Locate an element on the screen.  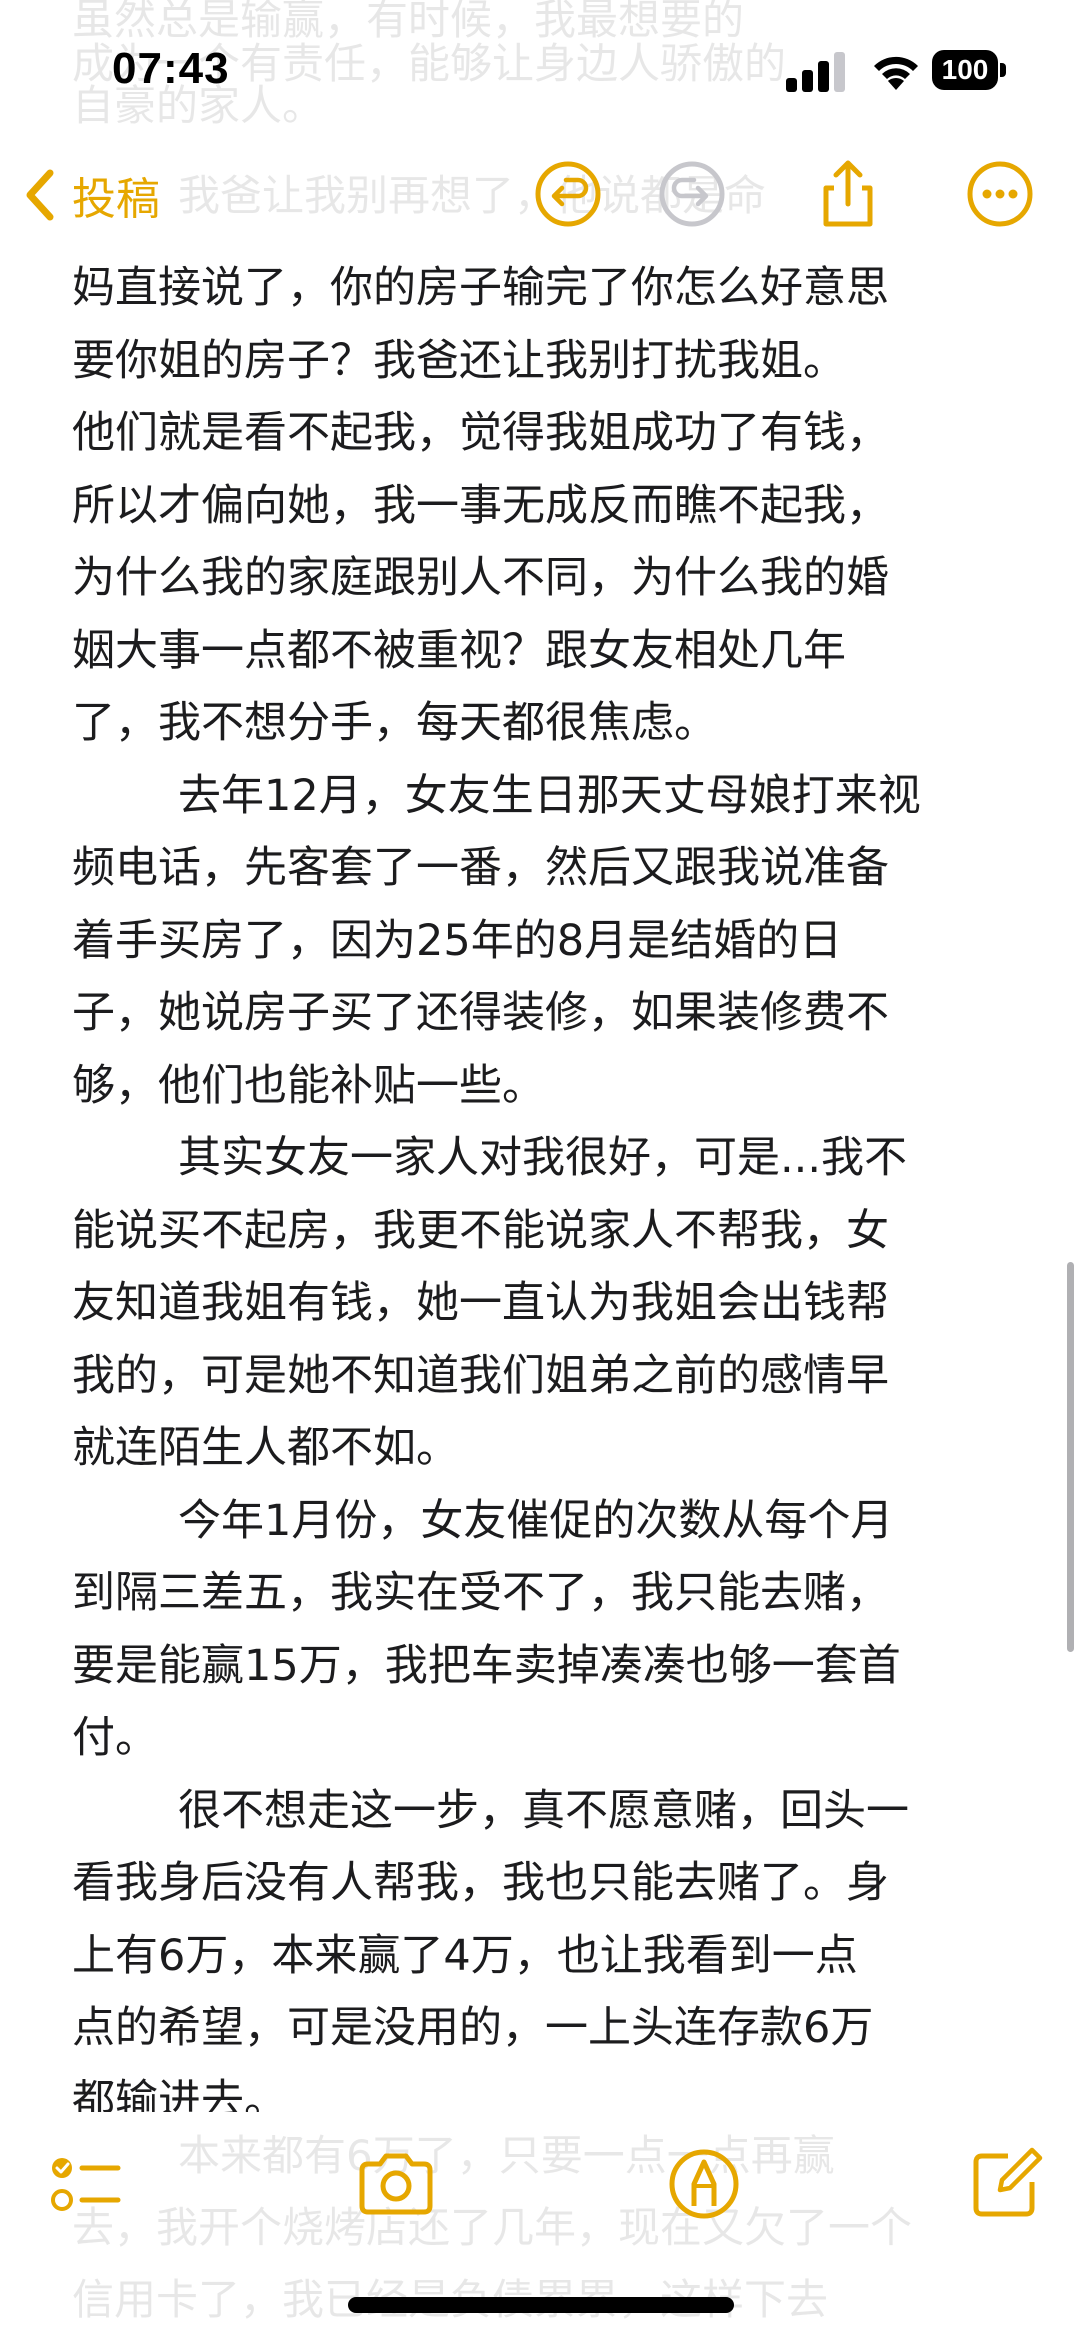
note-line: 姻大事一点都不被重视？跟女友相处几年 is located at coordinates (459, 650).